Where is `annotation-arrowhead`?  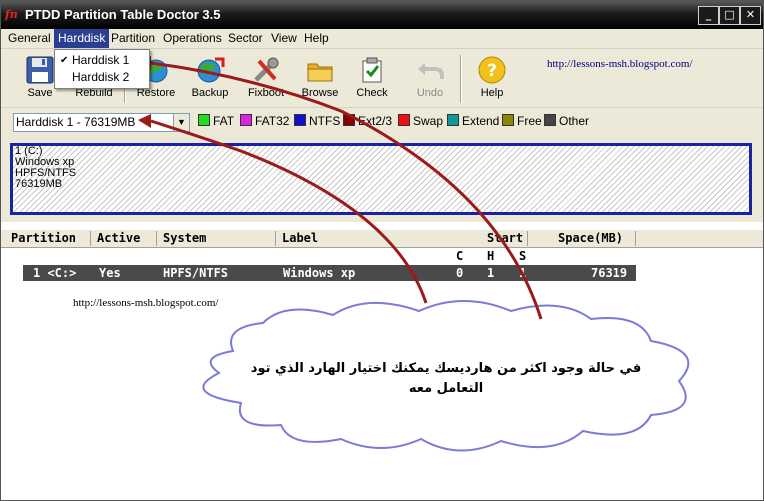 annotation-arrowhead is located at coordinates (144, 121).